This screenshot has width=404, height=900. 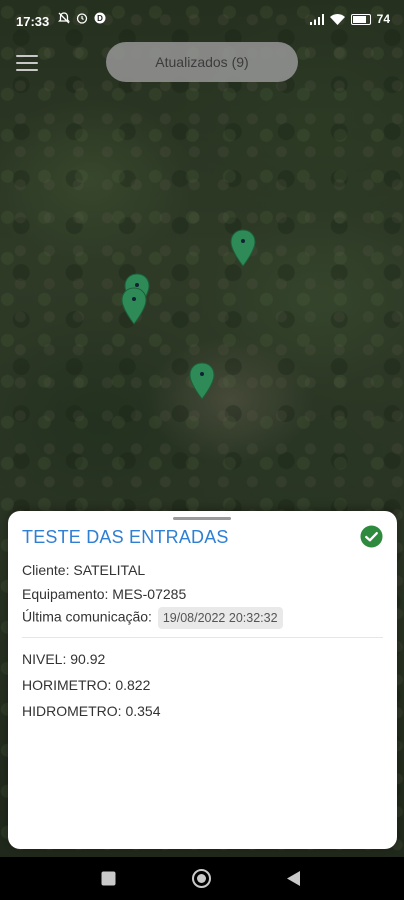 What do you see at coordinates (202, 518) in the screenshot?
I see `sheet-drag-handle` at bounding box center [202, 518].